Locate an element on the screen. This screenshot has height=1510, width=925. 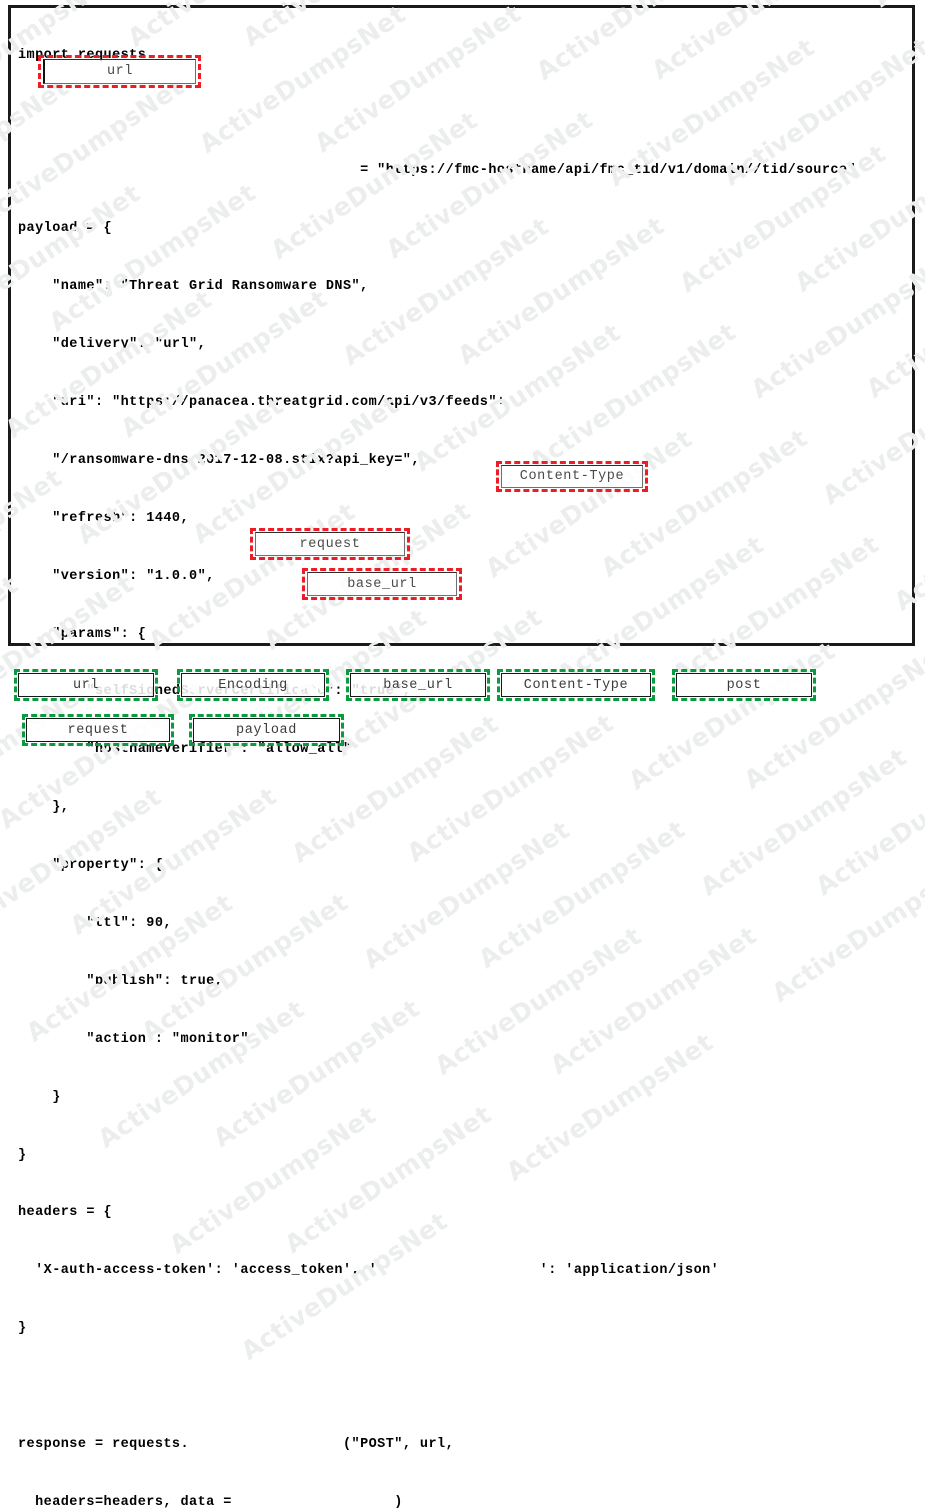
dropzone-request: request is located at coordinates (330, 544).